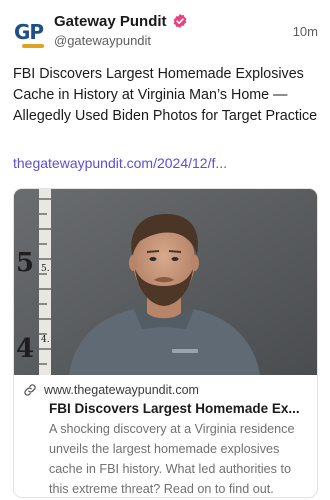 This screenshot has width=330, height=500. Describe the element at coordinates (30, 390) in the screenshot. I see `link-chain-icon` at that location.